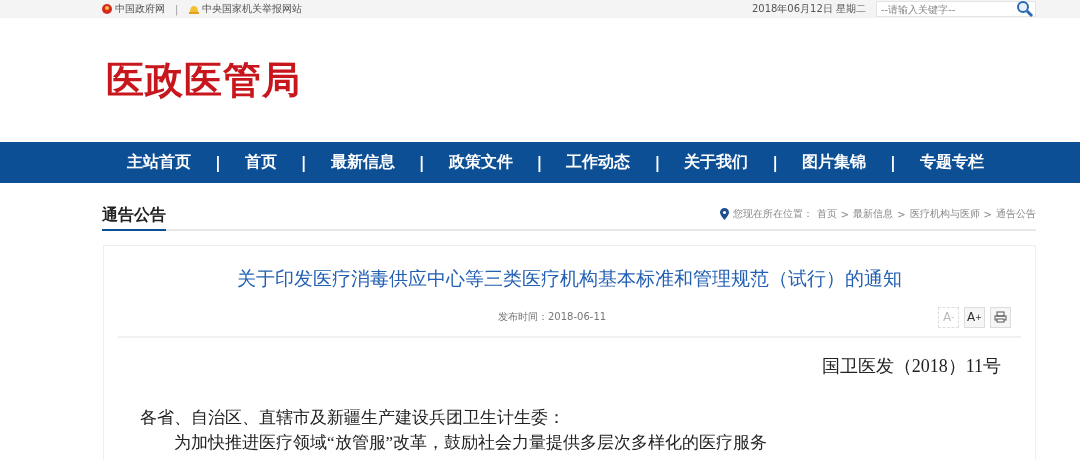 The width and height of the screenshot is (1080, 460). I want to click on date-text: 2018年06月12日 星期二, so click(808, 9).